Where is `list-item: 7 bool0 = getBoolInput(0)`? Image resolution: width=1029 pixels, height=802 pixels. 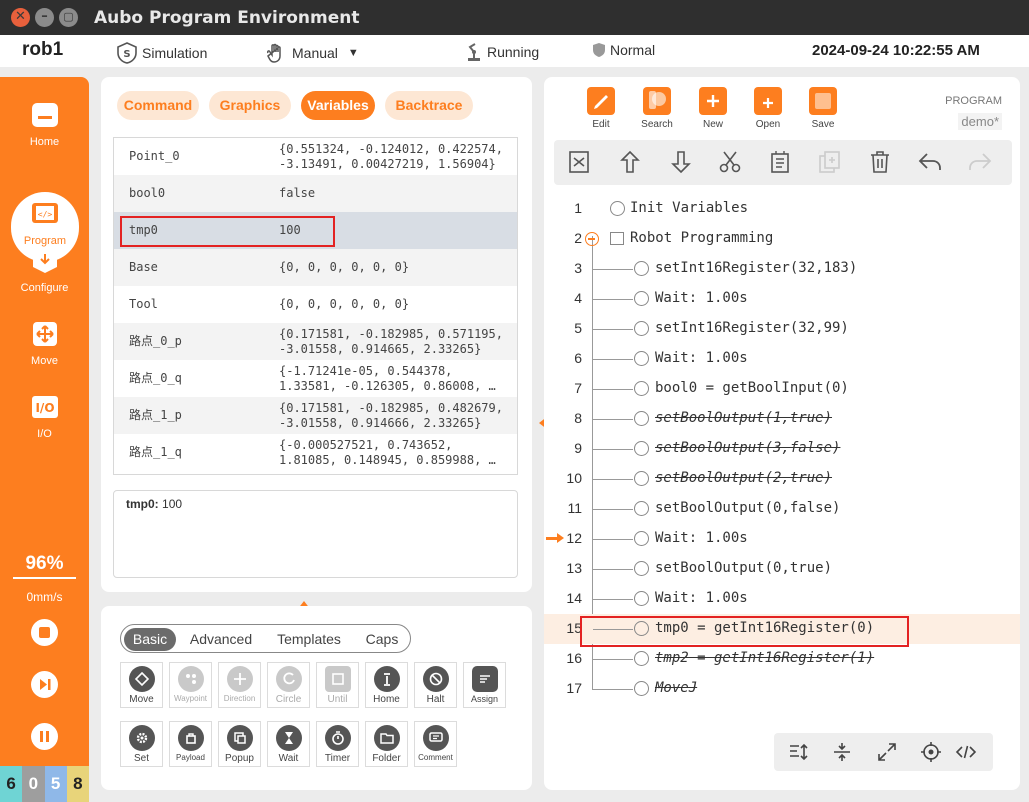
list-item: 7 bool0 = getBoolInput(0) is located at coordinates (782, 389).